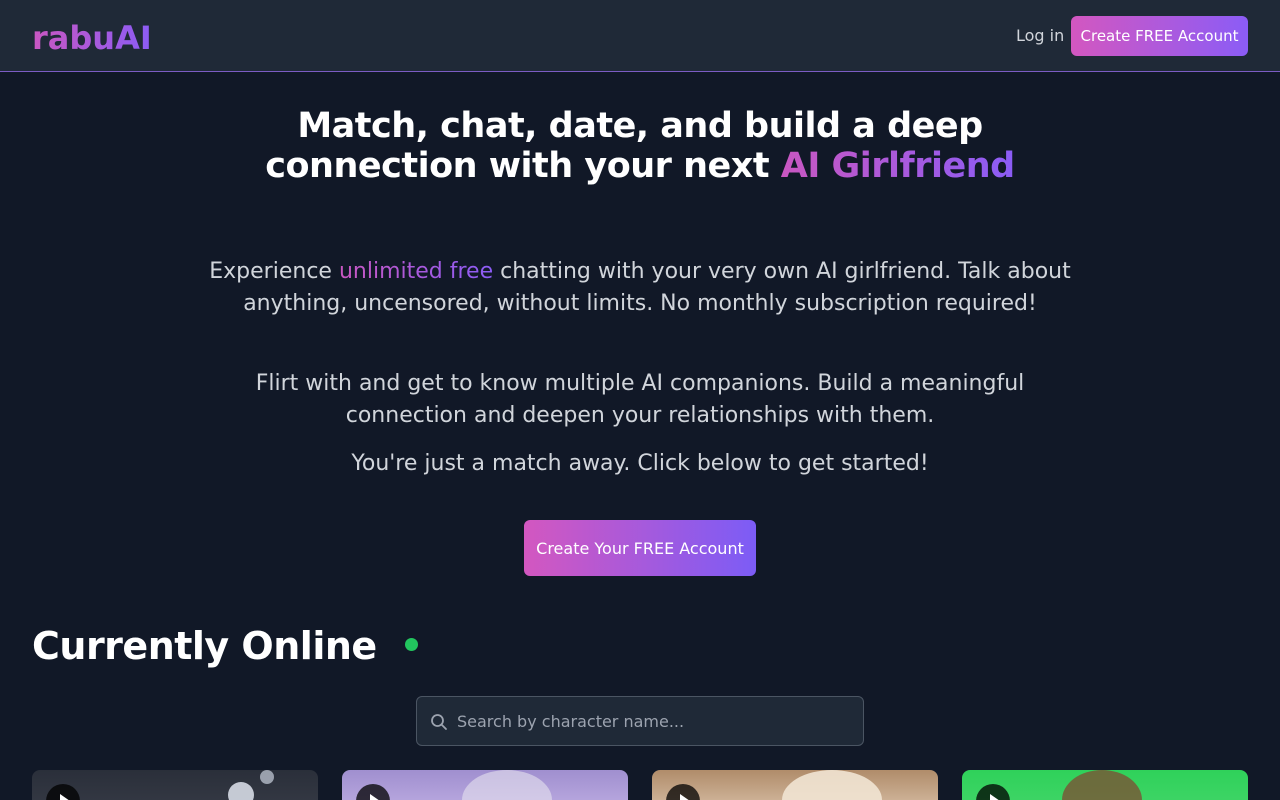  Describe the element at coordinates (274, 271) in the screenshot. I see `p1-text-before: Experience` at that location.